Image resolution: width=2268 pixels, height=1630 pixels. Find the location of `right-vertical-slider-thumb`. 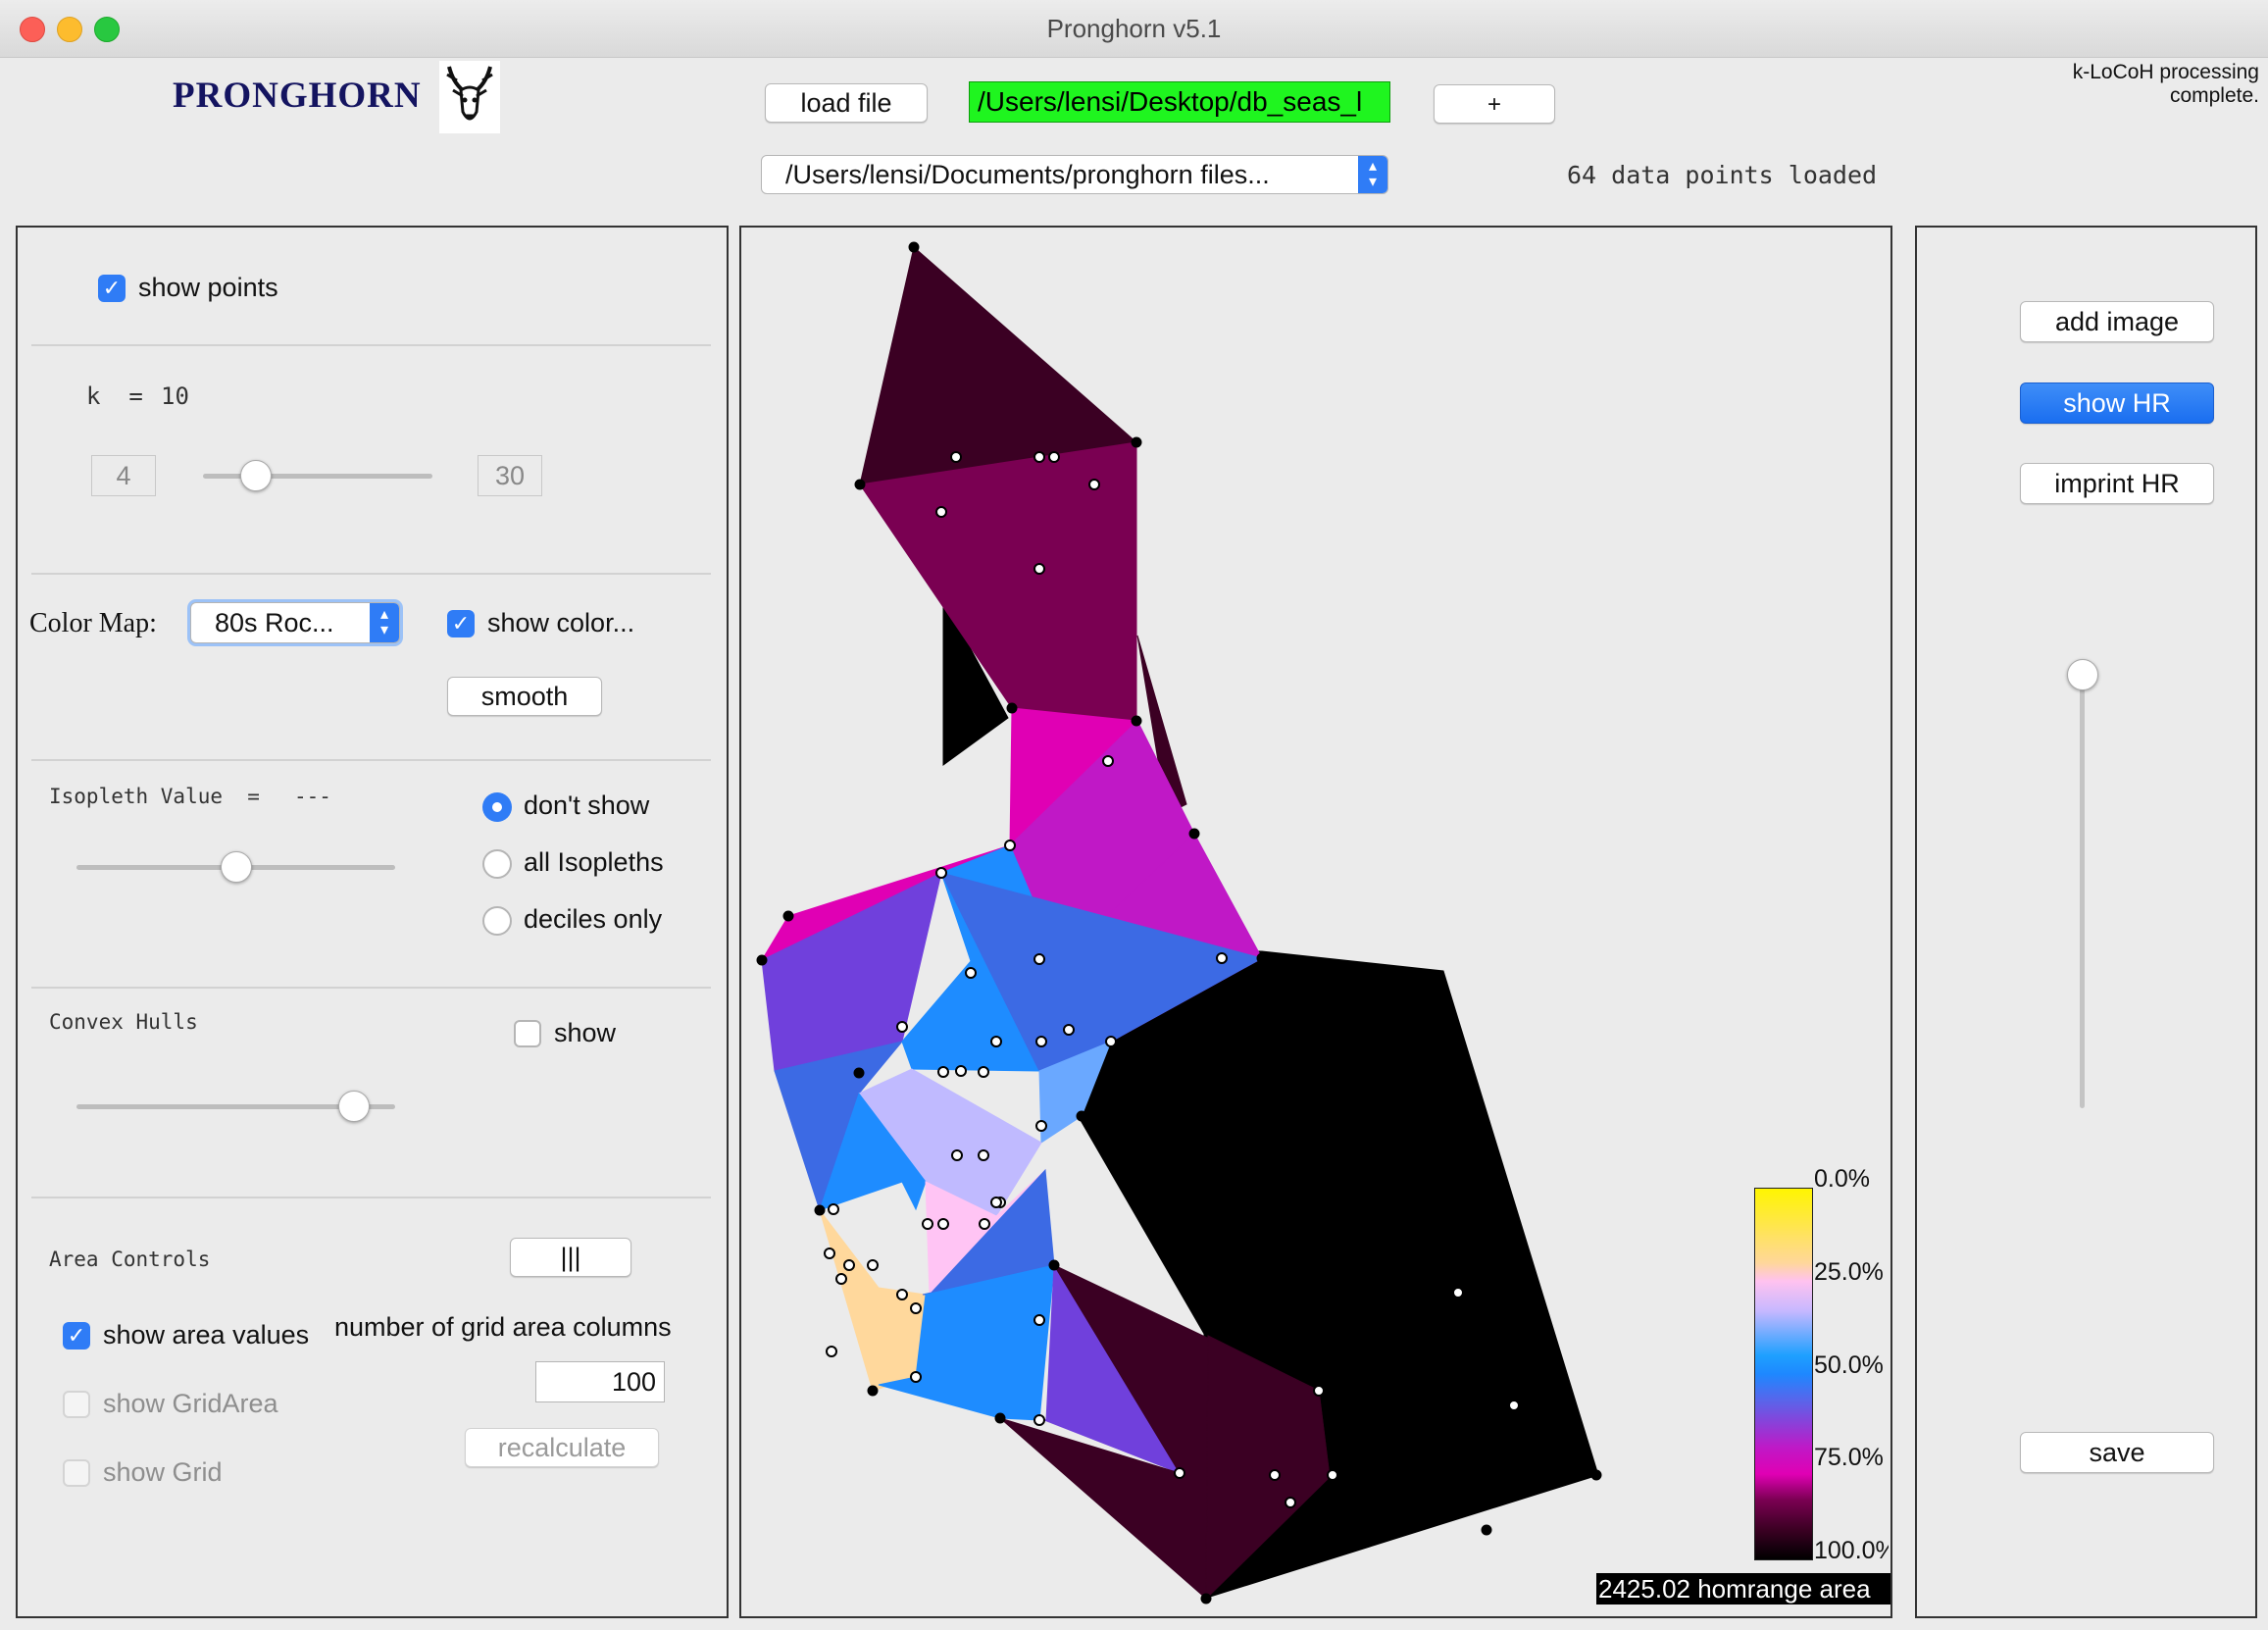

right-vertical-slider-thumb is located at coordinates (2082, 675).